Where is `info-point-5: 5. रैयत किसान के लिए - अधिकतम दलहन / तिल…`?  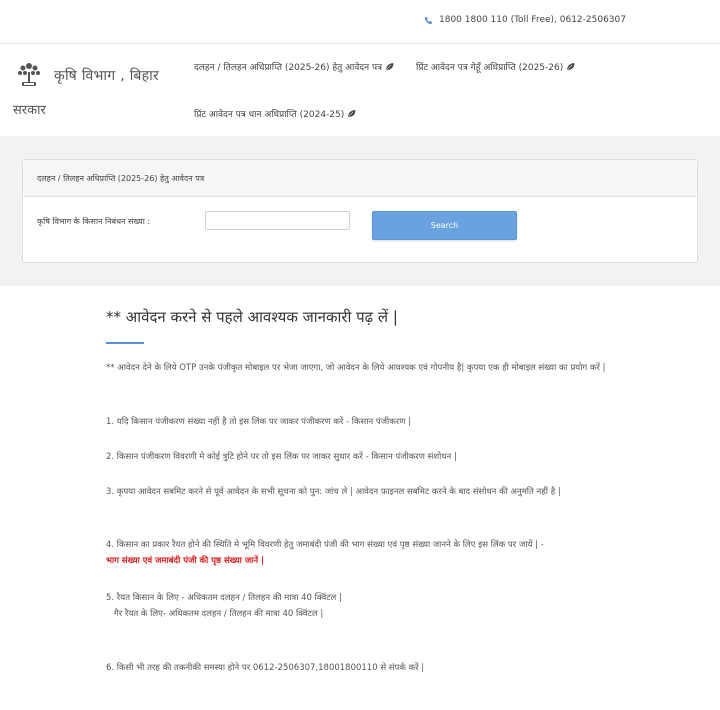 info-point-5: 5. रैयत किसान के लिए - अधिकतम दलहन / तिल… is located at coordinates (361, 606).